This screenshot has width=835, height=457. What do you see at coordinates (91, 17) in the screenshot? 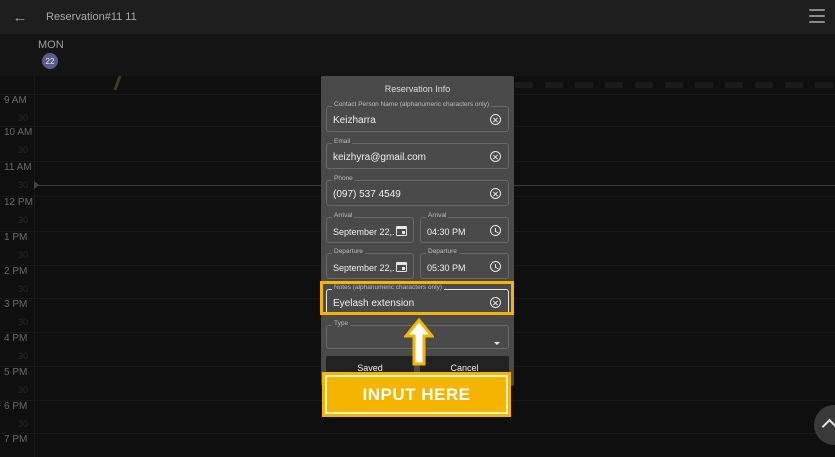
I see `page-title: Reservation#11 11` at bounding box center [91, 17].